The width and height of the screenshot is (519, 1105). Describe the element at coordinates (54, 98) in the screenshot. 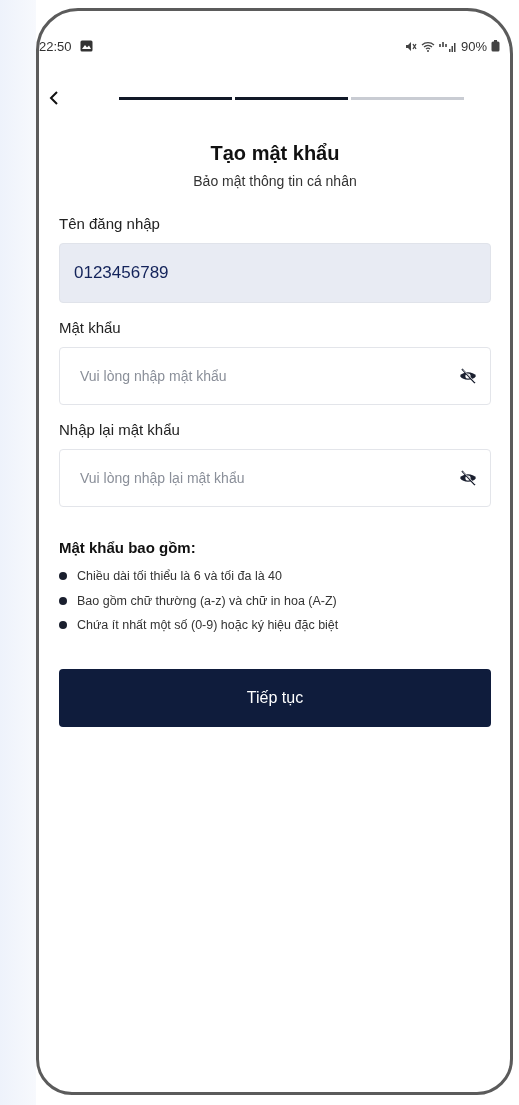

I see `chevron-left-icon` at that location.